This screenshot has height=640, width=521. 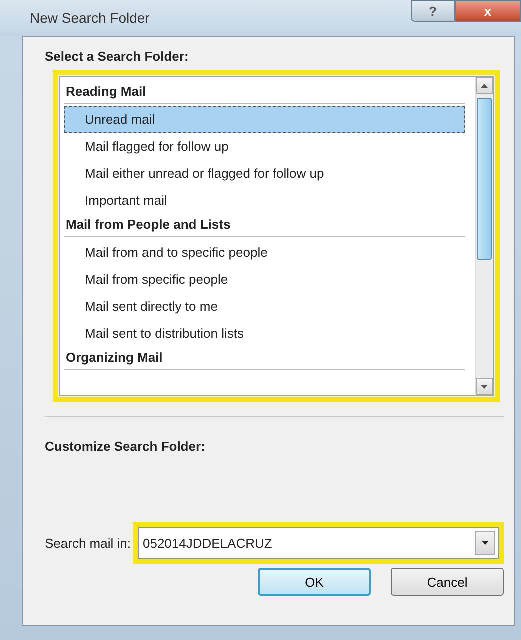 I want to click on list-item: Unread mail, so click(x=264, y=119).